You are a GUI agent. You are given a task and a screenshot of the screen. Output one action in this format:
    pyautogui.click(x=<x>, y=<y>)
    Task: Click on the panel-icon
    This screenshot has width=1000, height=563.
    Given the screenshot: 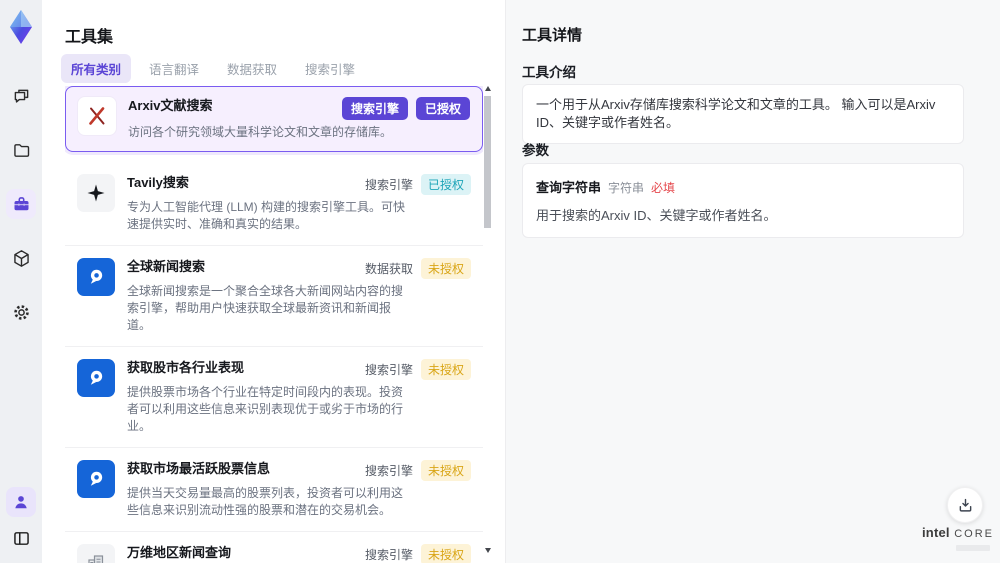 What is the action you would take?
    pyautogui.click(x=21, y=538)
    